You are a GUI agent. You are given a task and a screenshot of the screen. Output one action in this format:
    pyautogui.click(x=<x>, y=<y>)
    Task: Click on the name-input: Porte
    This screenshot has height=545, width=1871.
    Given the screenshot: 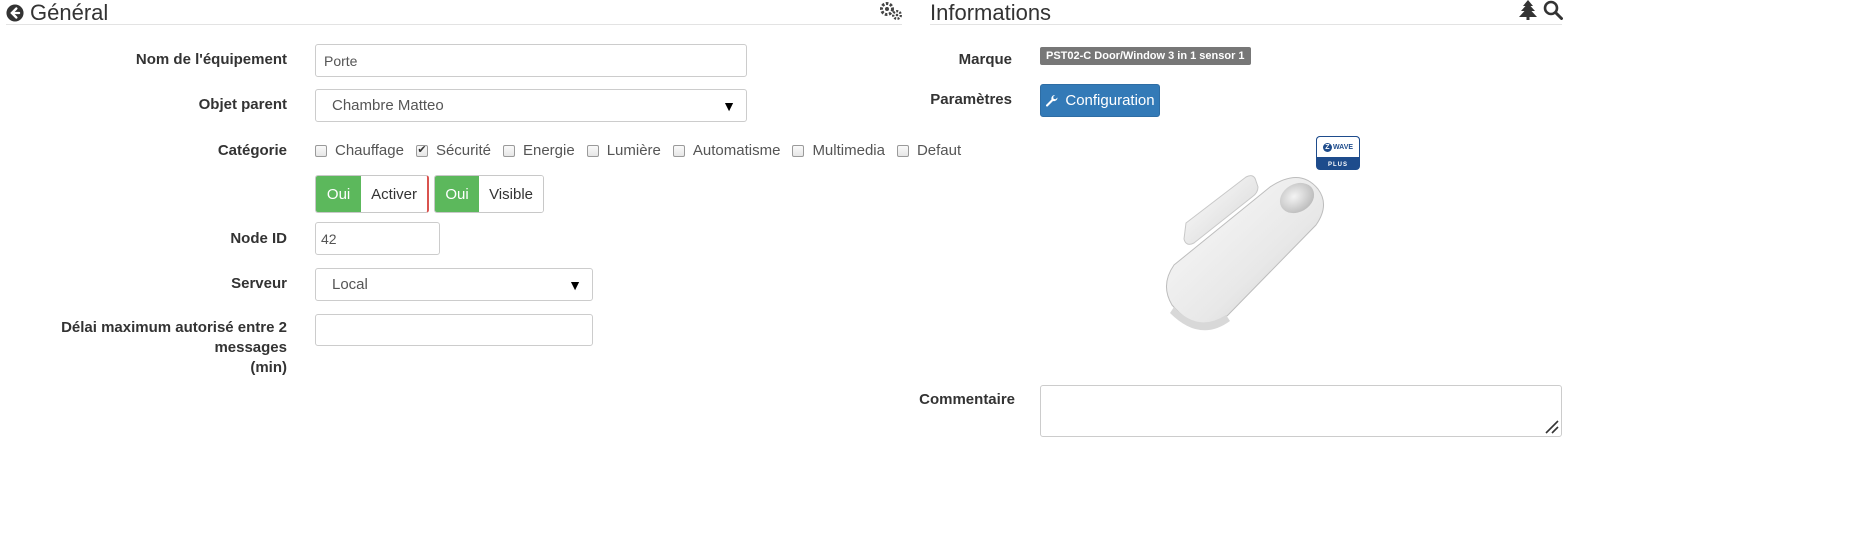 What is the action you would take?
    pyautogui.click(x=531, y=60)
    